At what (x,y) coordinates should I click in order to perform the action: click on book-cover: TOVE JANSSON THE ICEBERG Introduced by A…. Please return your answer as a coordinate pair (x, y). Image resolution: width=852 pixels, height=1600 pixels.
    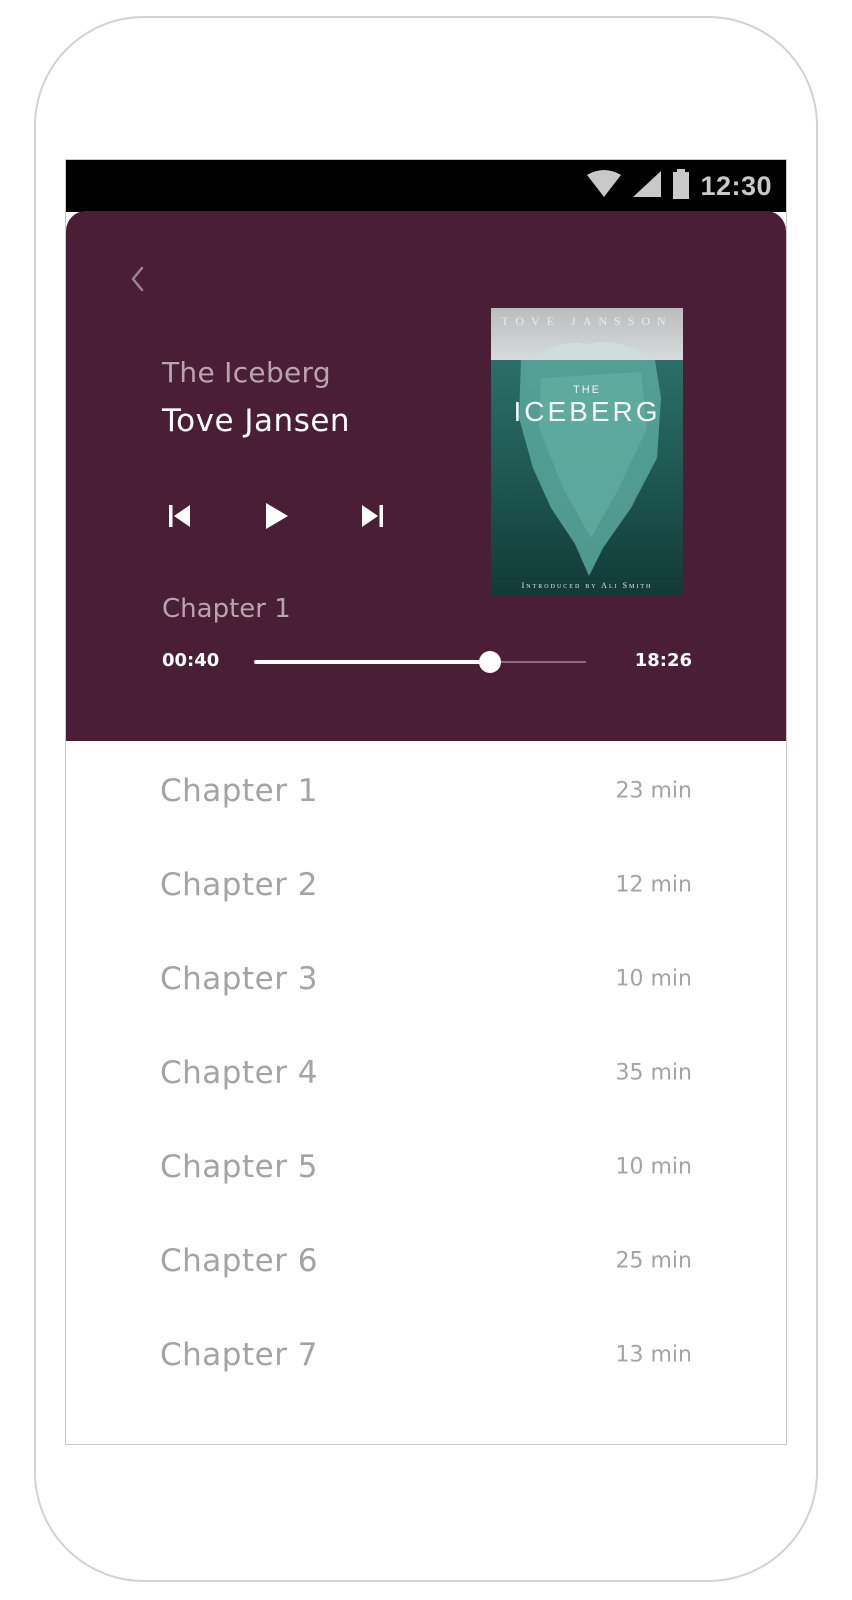
    Looking at the image, I should click on (587, 452).